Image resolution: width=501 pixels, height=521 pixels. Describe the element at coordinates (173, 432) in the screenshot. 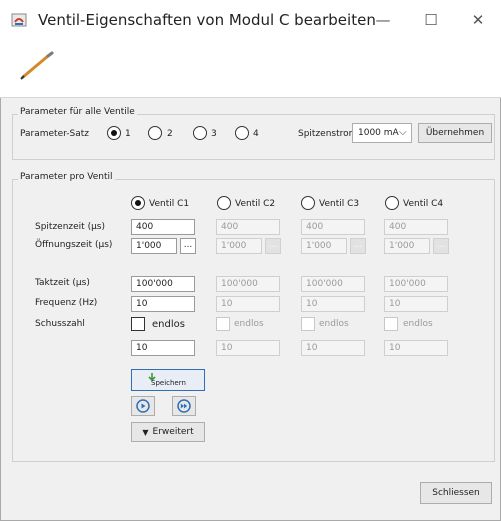

I see `extended-button-label: Erweitert` at that location.